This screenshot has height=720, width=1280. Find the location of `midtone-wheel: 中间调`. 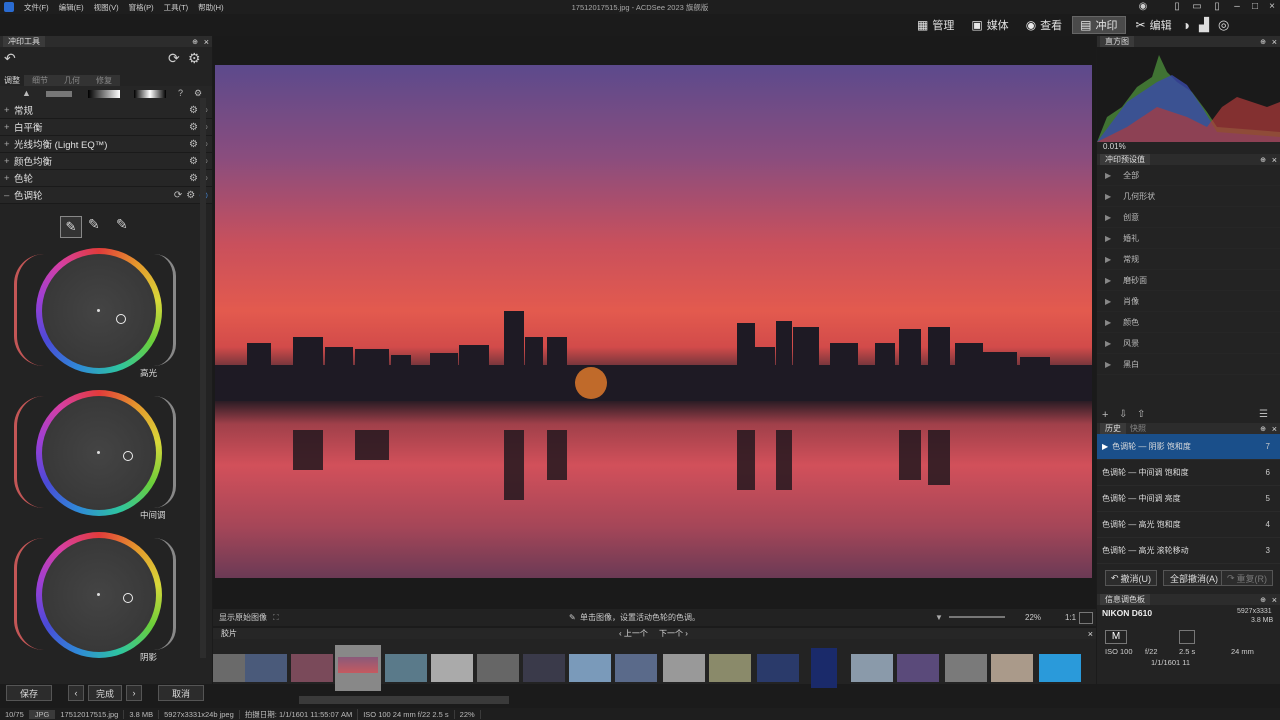

midtone-wheel: 中间调 is located at coordinates (99, 456).